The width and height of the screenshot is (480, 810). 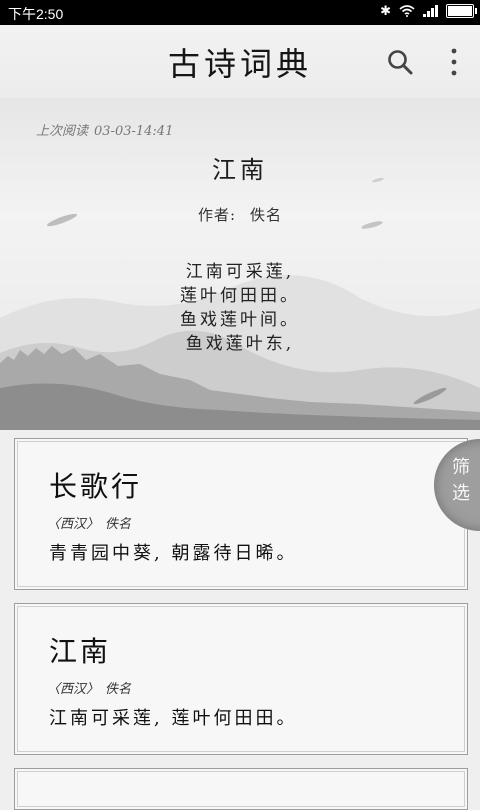 What do you see at coordinates (400, 62) in the screenshot?
I see `search-icon` at bounding box center [400, 62].